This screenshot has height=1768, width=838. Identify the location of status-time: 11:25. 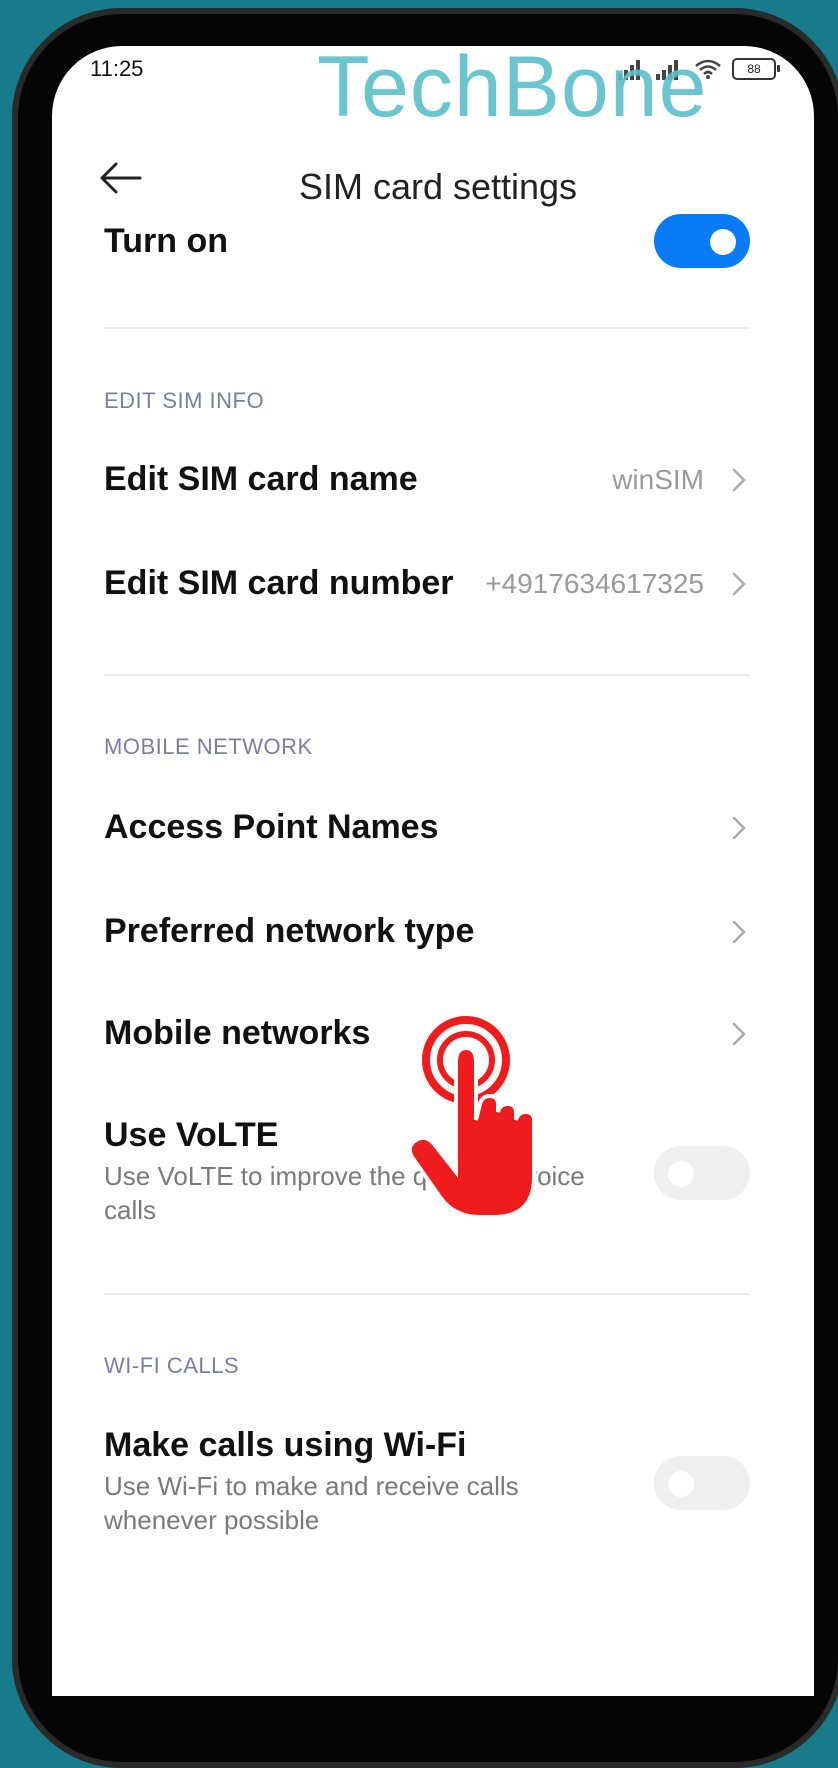
(117, 68).